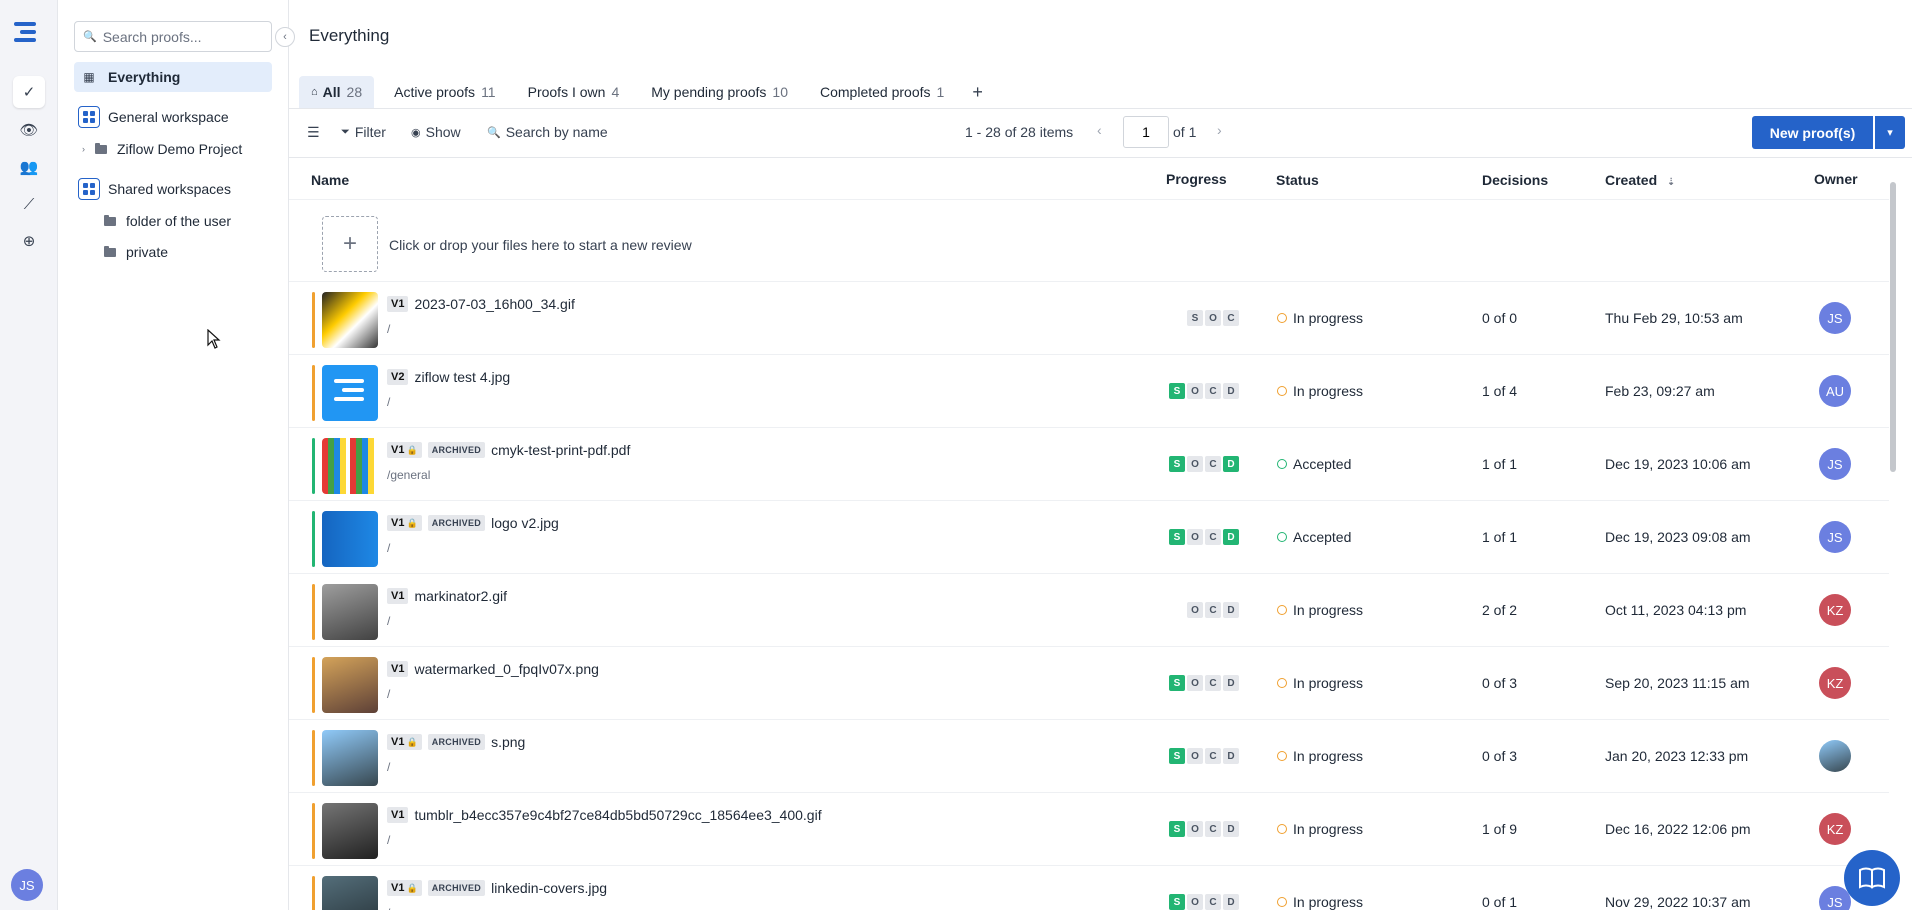 The height and width of the screenshot is (910, 1912). I want to click on sidebar-item-shared-workspaces: Shared workspaces, so click(173, 189).